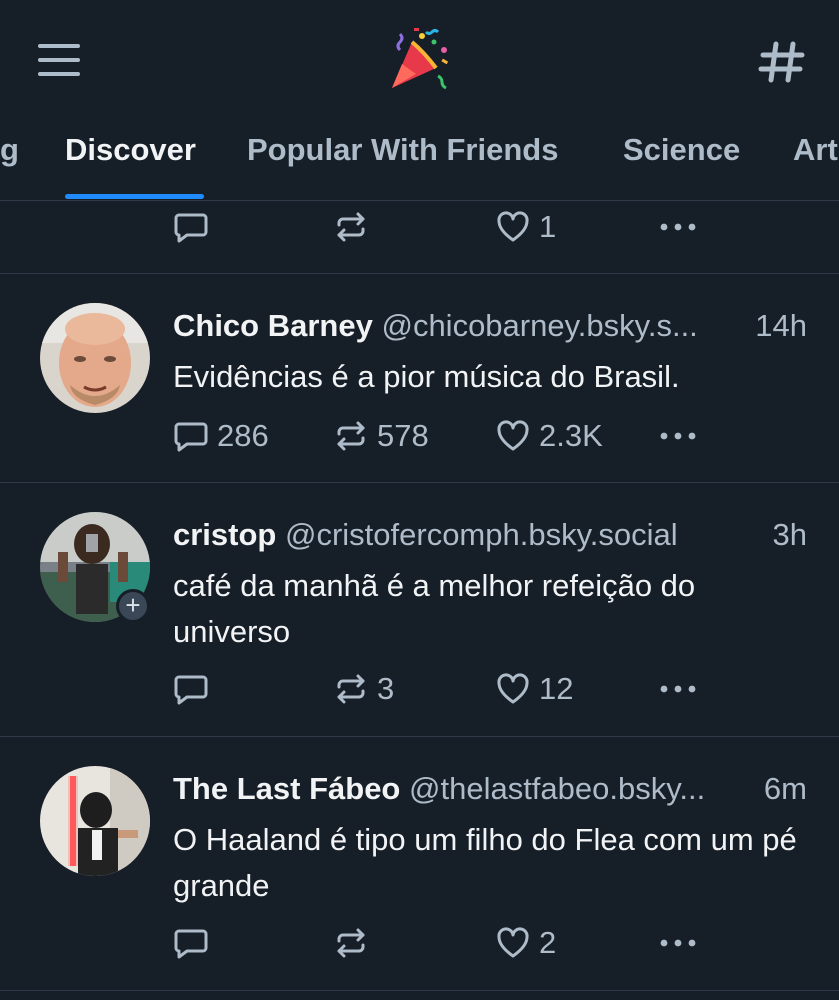 The width and height of the screenshot is (839, 1000). Describe the element at coordinates (481, 534) in the screenshot. I see `handle: @cristofercomph.bsky.social` at that location.